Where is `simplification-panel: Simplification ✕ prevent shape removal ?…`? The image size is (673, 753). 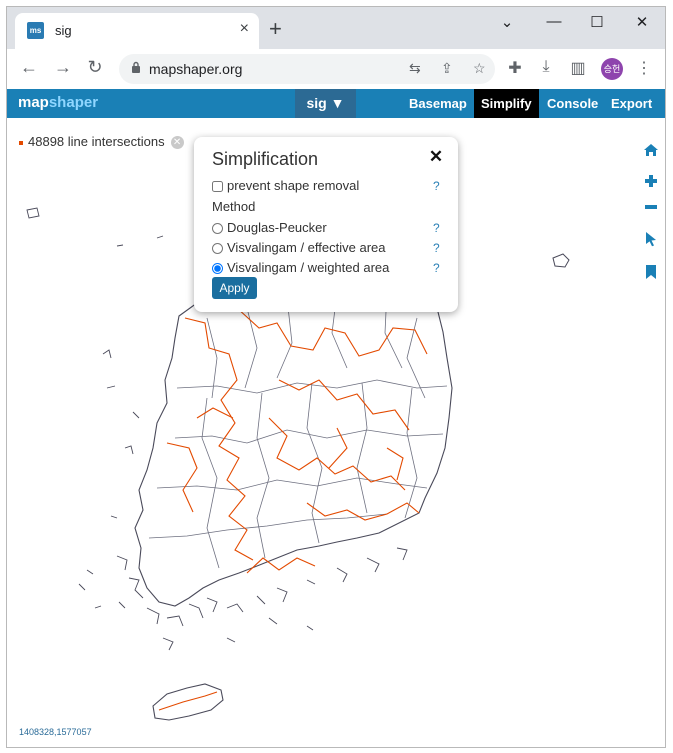 simplification-panel: Simplification ✕ prevent shape removal ?… is located at coordinates (326, 224).